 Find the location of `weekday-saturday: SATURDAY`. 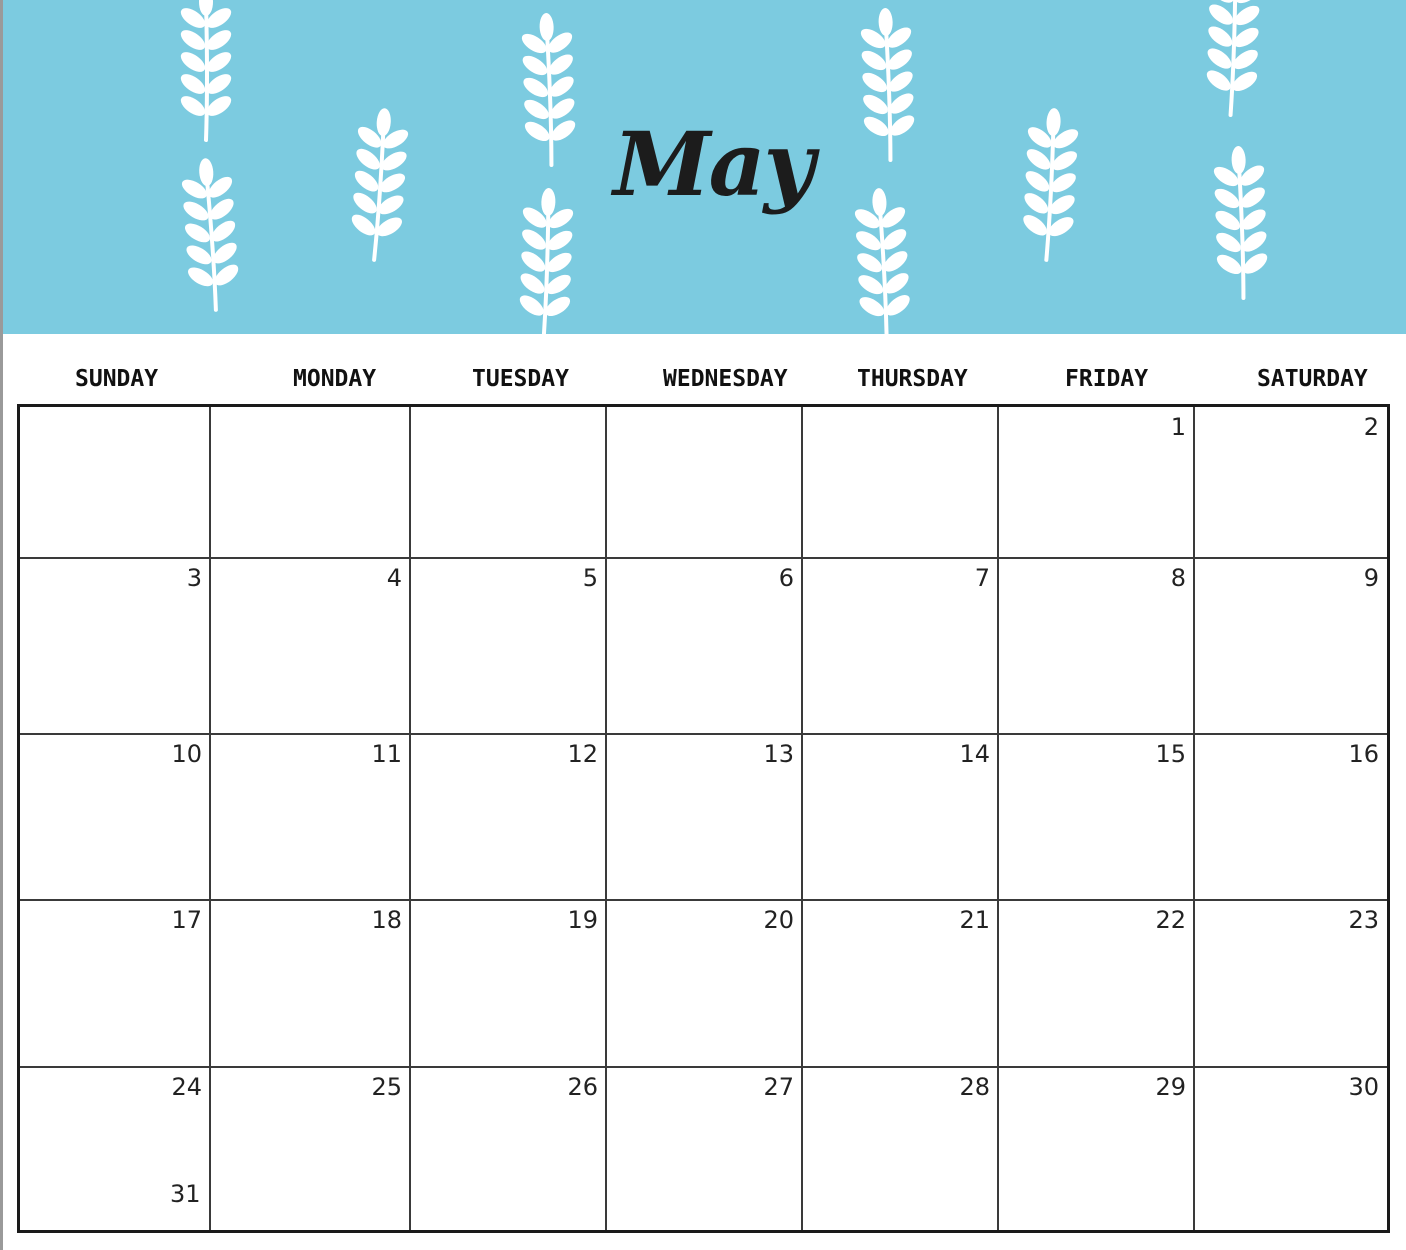

weekday-saturday: SATURDAY is located at coordinates (1312, 379).